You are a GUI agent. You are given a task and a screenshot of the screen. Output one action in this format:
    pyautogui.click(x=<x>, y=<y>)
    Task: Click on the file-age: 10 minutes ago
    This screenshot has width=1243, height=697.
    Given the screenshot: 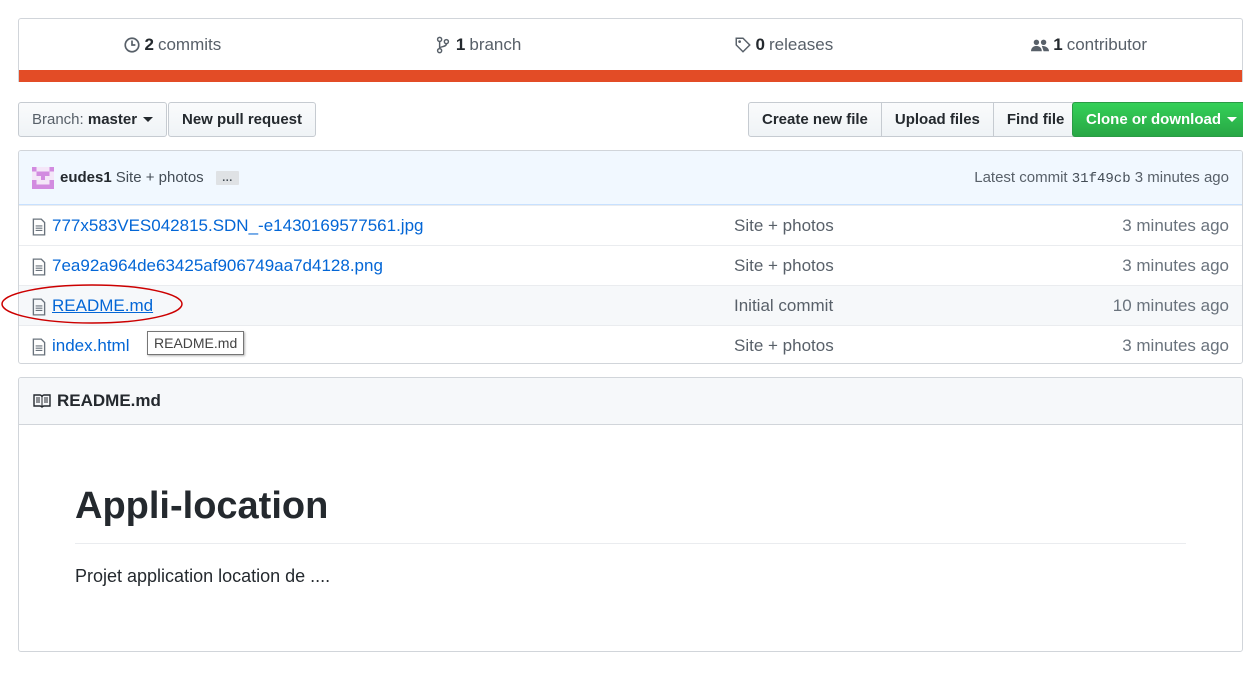 What is the action you would take?
    pyautogui.click(x=1170, y=305)
    